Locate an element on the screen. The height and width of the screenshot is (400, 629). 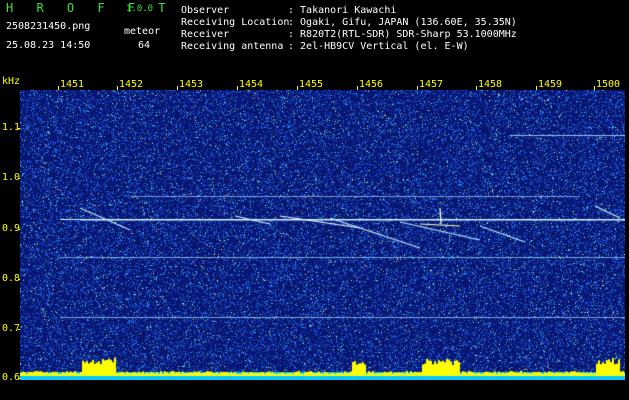
x-tick-label: 1454 is located at coordinates (251, 84).